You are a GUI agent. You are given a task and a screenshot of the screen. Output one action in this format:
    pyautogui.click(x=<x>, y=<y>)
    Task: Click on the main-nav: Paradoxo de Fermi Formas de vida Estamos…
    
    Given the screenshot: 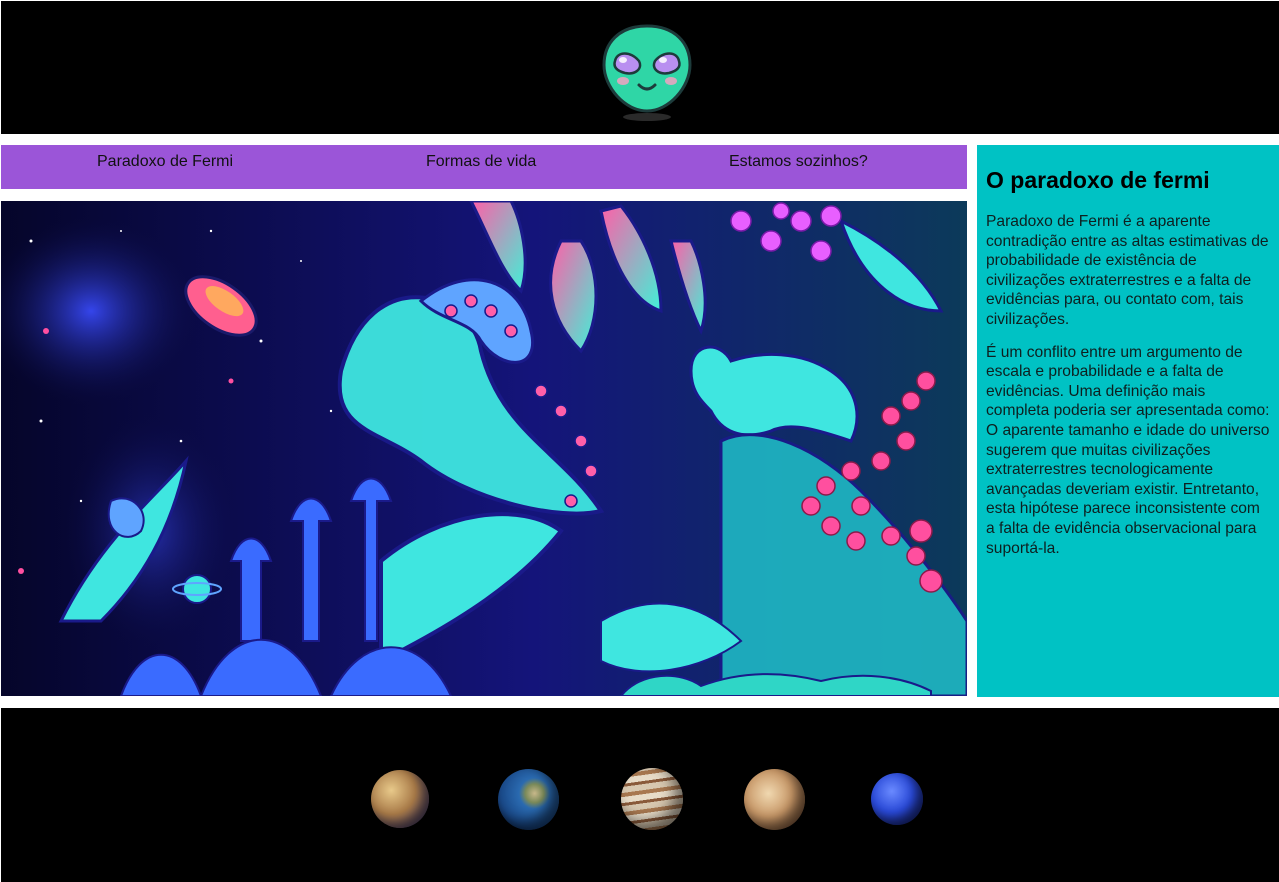 What is the action you would take?
    pyautogui.click(x=484, y=167)
    